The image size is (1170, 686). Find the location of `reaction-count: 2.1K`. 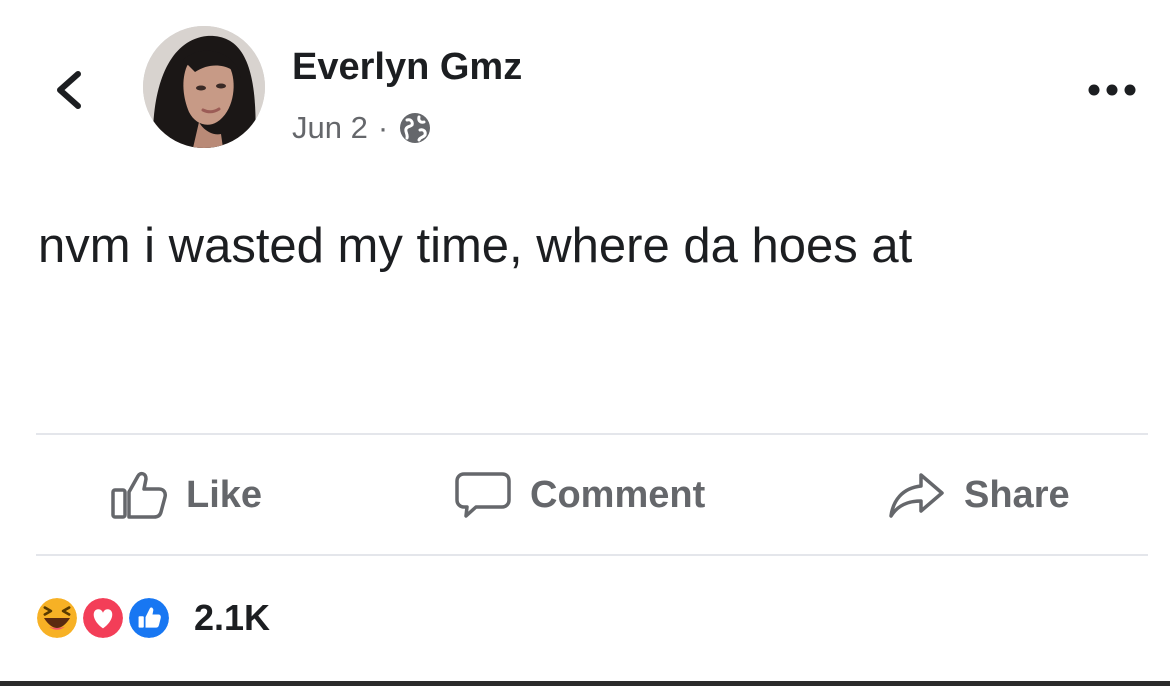

reaction-count: 2.1K is located at coordinates (232, 617).